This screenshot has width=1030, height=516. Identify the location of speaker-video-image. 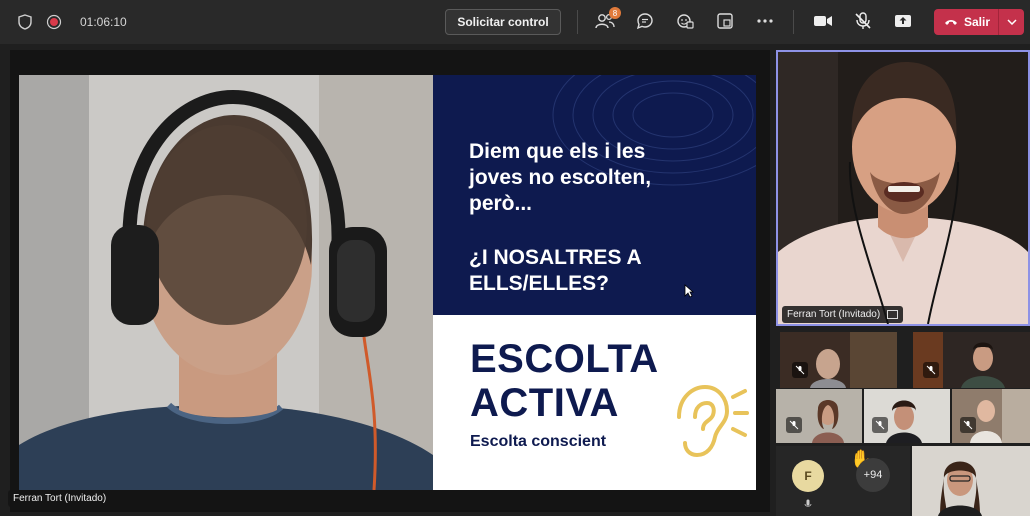
(903, 188).